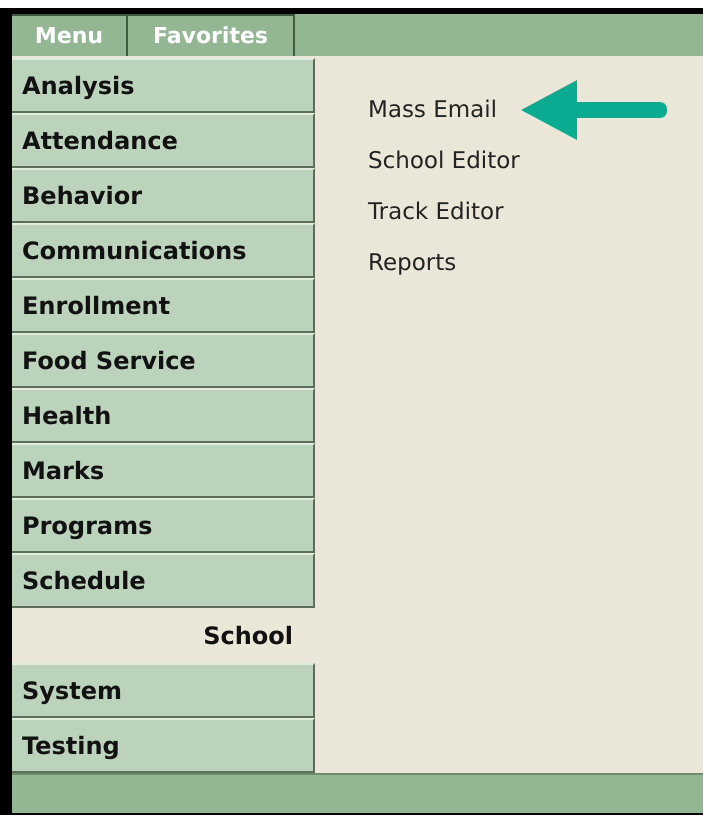 The image size is (703, 823). What do you see at coordinates (163, 525) in the screenshot?
I see `sidebar-item: Programs` at bounding box center [163, 525].